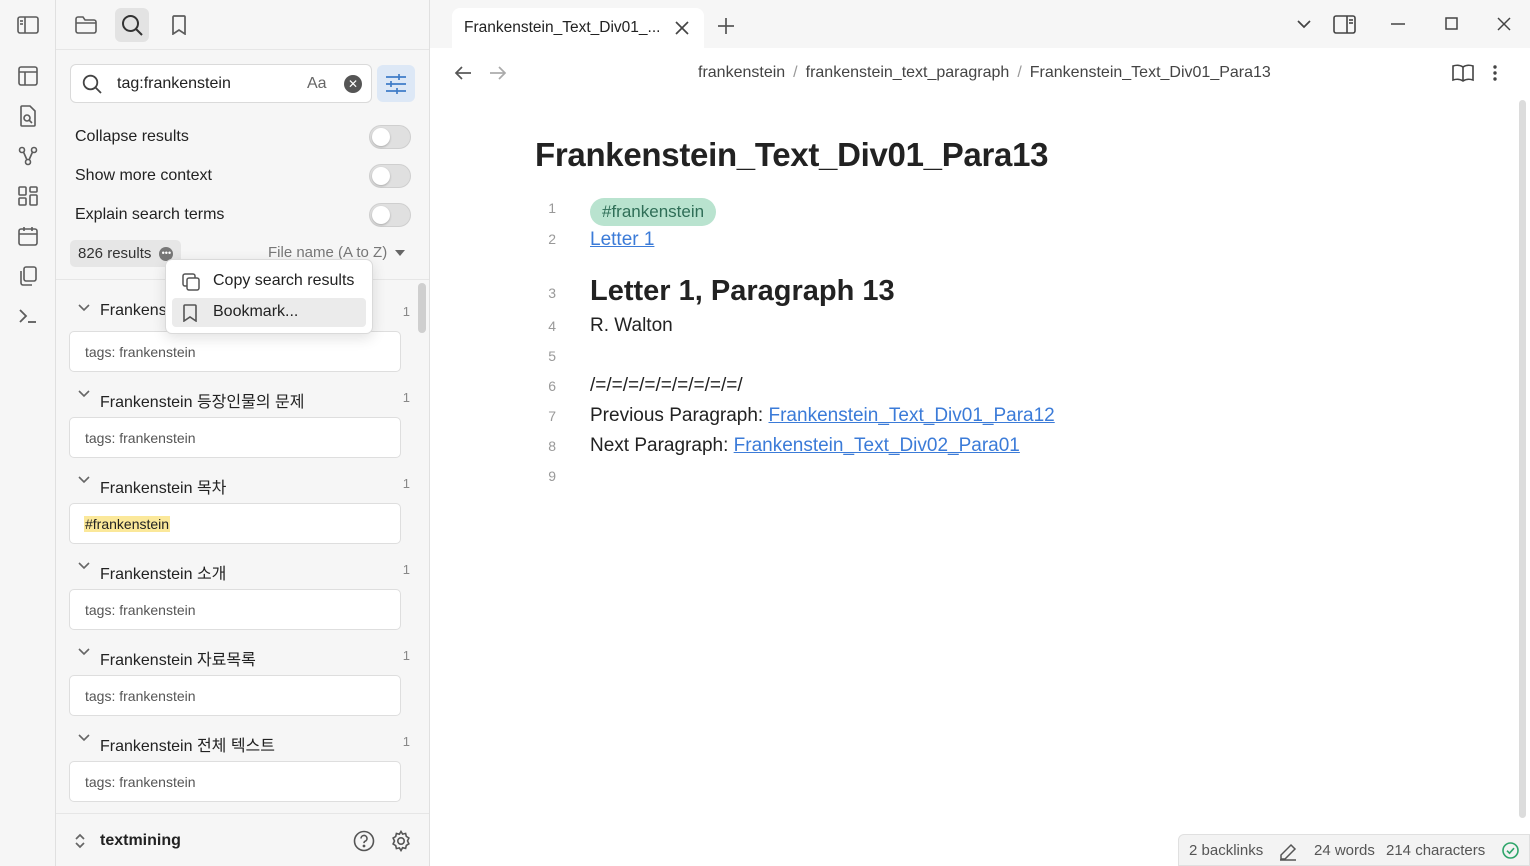  Describe the element at coordinates (498, 73) in the screenshot. I see `forward-arrow-icon` at that location.